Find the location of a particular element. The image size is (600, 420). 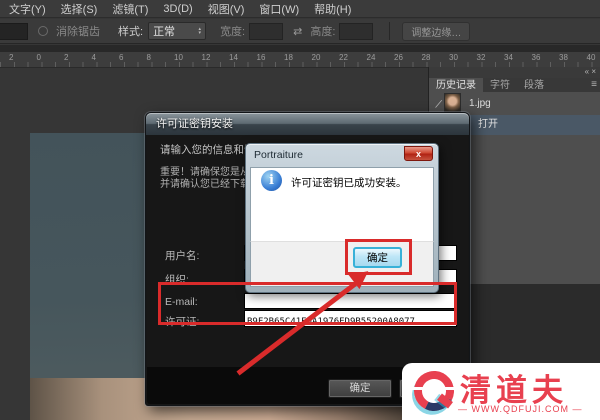

menu-3d: 3D(D) is located at coordinates (177, 9).